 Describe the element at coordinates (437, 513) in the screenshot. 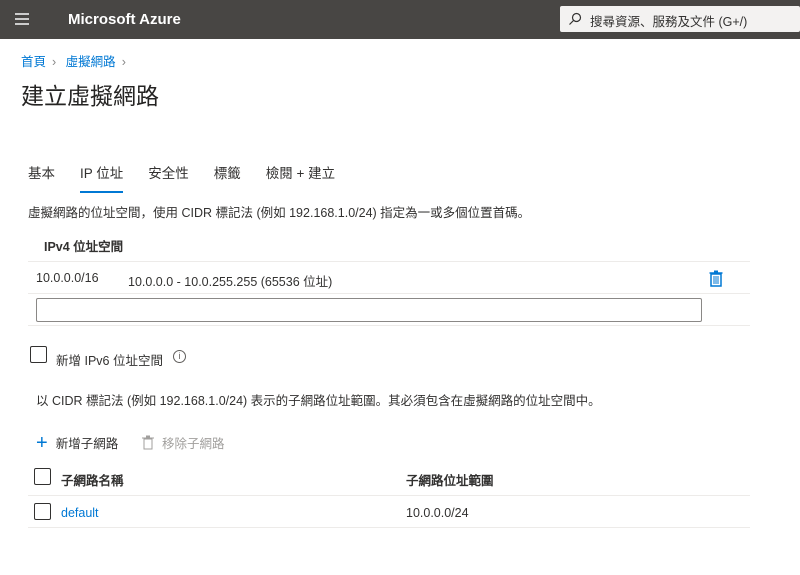

I see `subnet-range: 10.0.0.0/24` at that location.